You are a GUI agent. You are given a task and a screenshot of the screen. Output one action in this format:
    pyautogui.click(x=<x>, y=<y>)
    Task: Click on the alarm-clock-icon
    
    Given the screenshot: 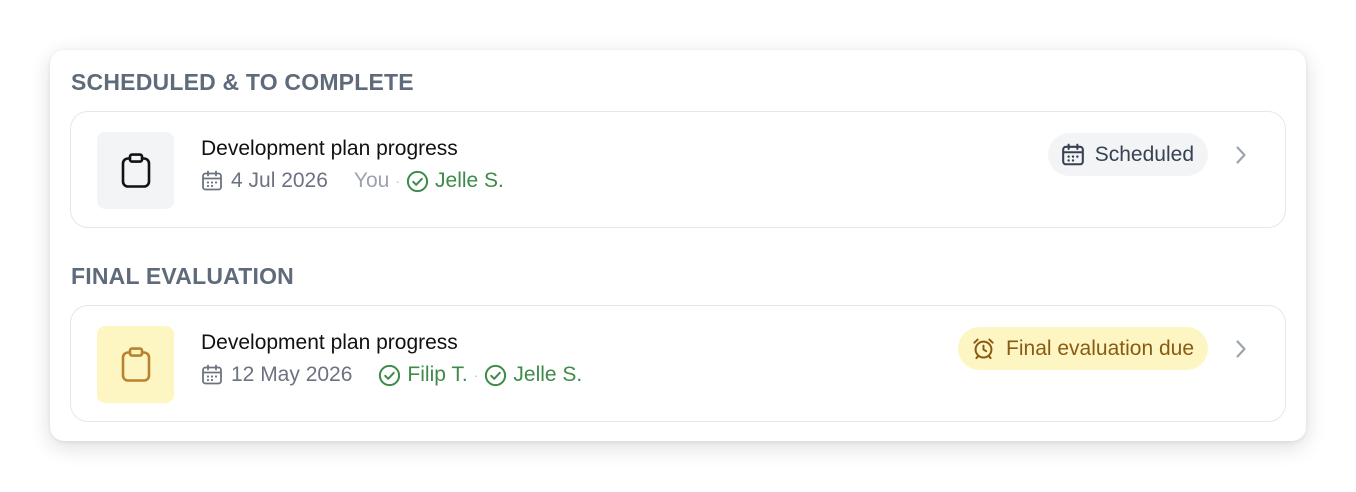 What is the action you would take?
    pyautogui.click(x=983, y=348)
    